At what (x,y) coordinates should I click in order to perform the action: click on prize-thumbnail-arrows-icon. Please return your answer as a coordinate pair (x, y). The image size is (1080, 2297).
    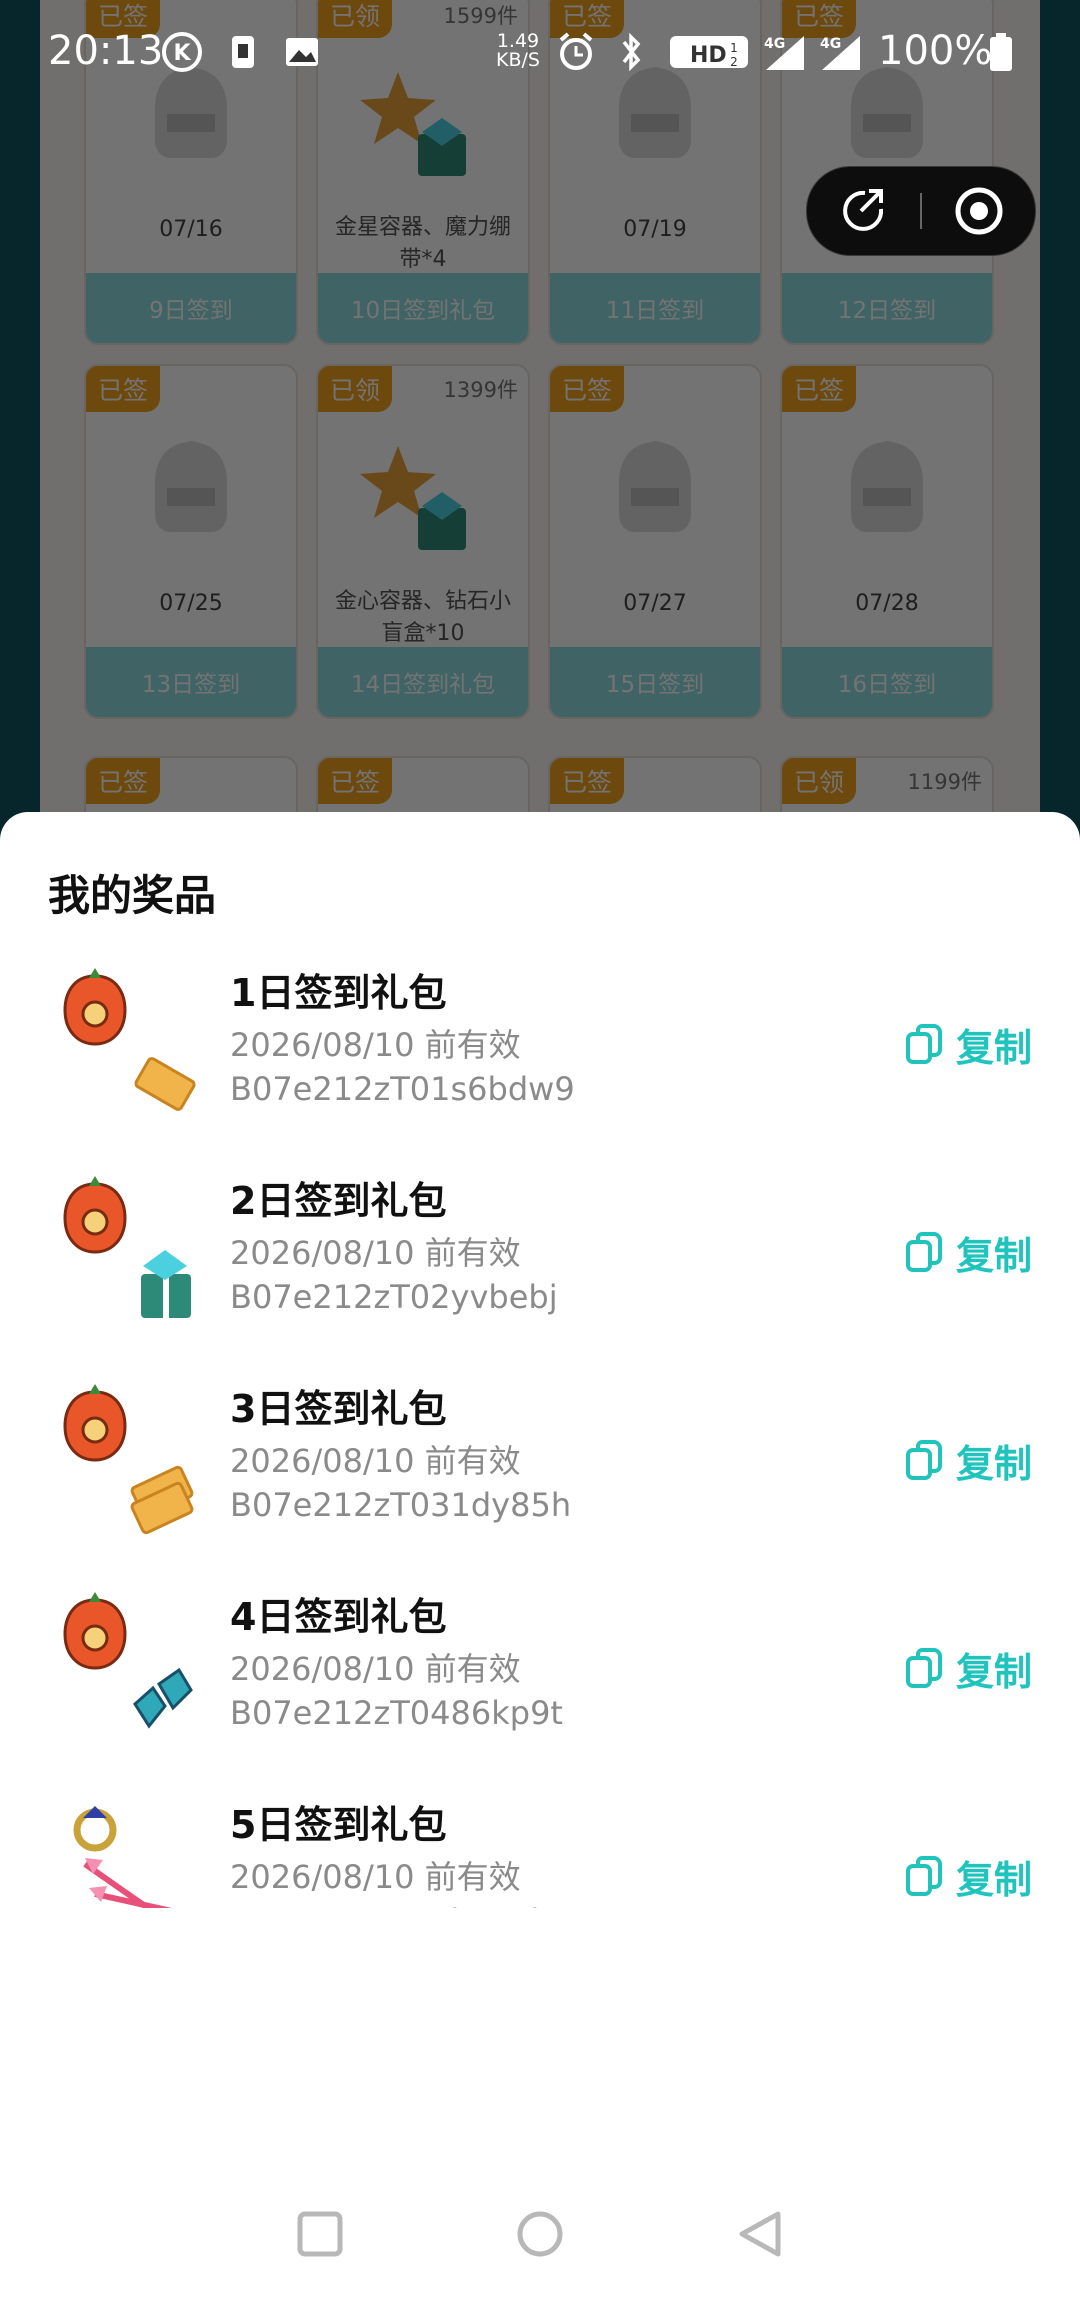
    Looking at the image, I should click on (122, 1857).